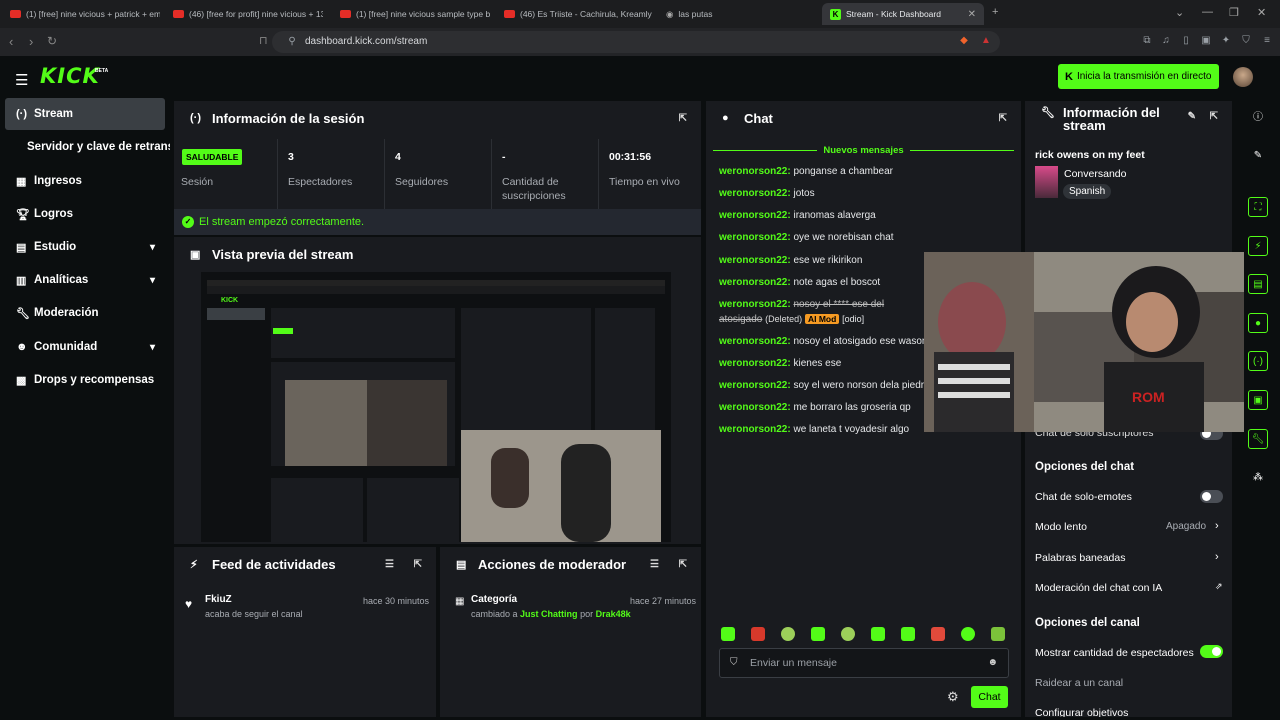  Describe the element at coordinates (953, 697) in the screenshot. I see `chat-settings-gear-icon: ⚙` at that location.